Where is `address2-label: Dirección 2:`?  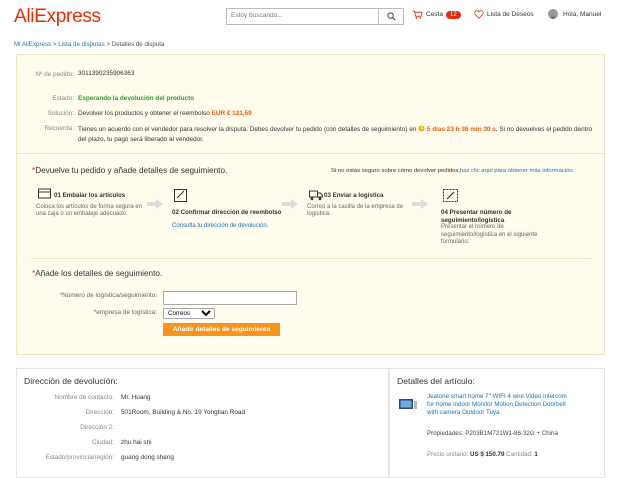 address2-label: Dirección 2: is located at coordinates (97, 427).